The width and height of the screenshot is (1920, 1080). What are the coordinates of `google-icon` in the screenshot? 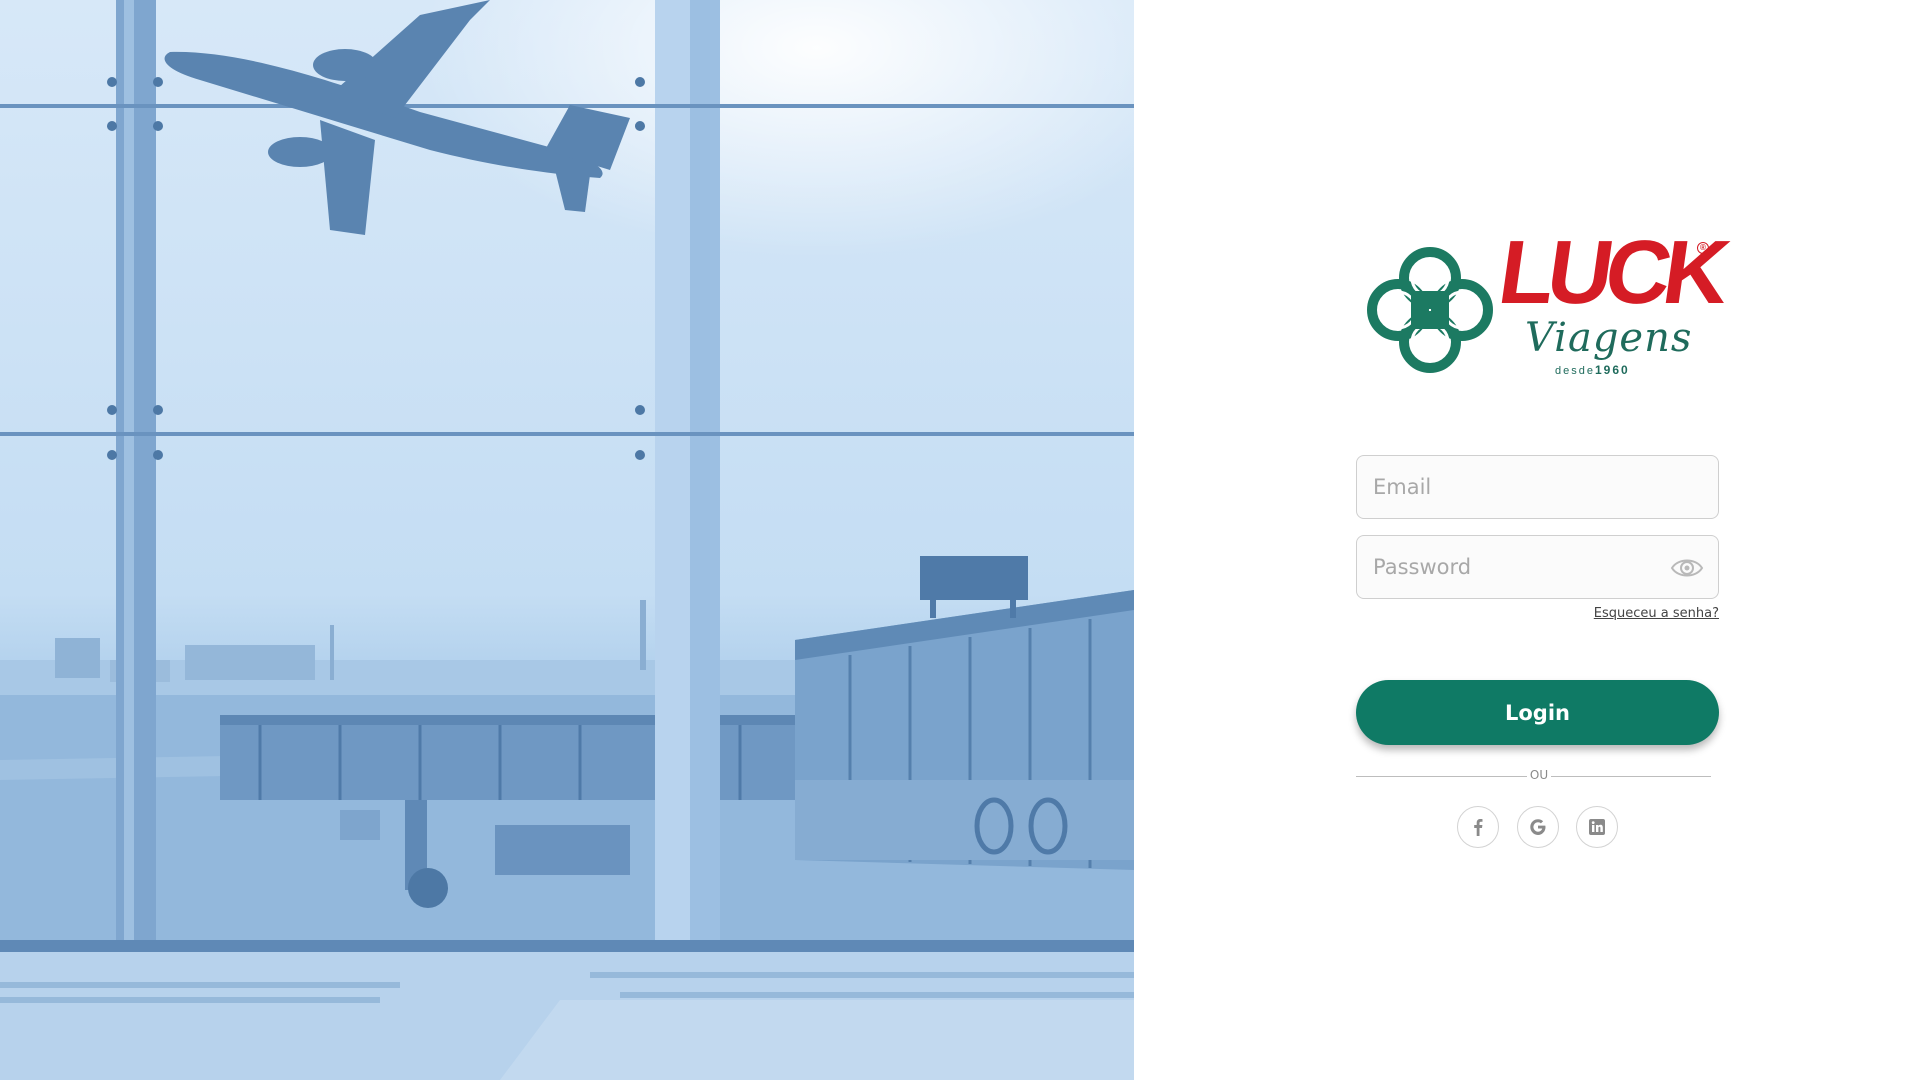 It's located at (1538, 827).